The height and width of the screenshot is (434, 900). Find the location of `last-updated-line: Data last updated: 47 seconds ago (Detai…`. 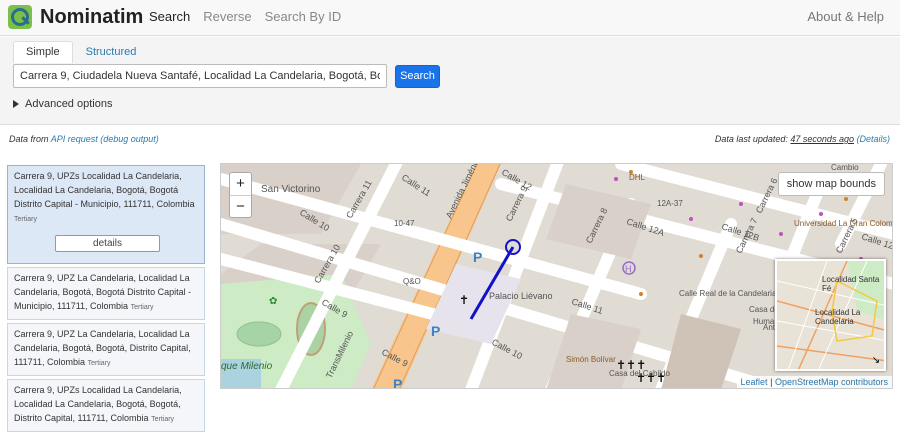

last-updated-line: Data last updated: 47 seconds ago (Detai… is located at coordinates (802, 139).